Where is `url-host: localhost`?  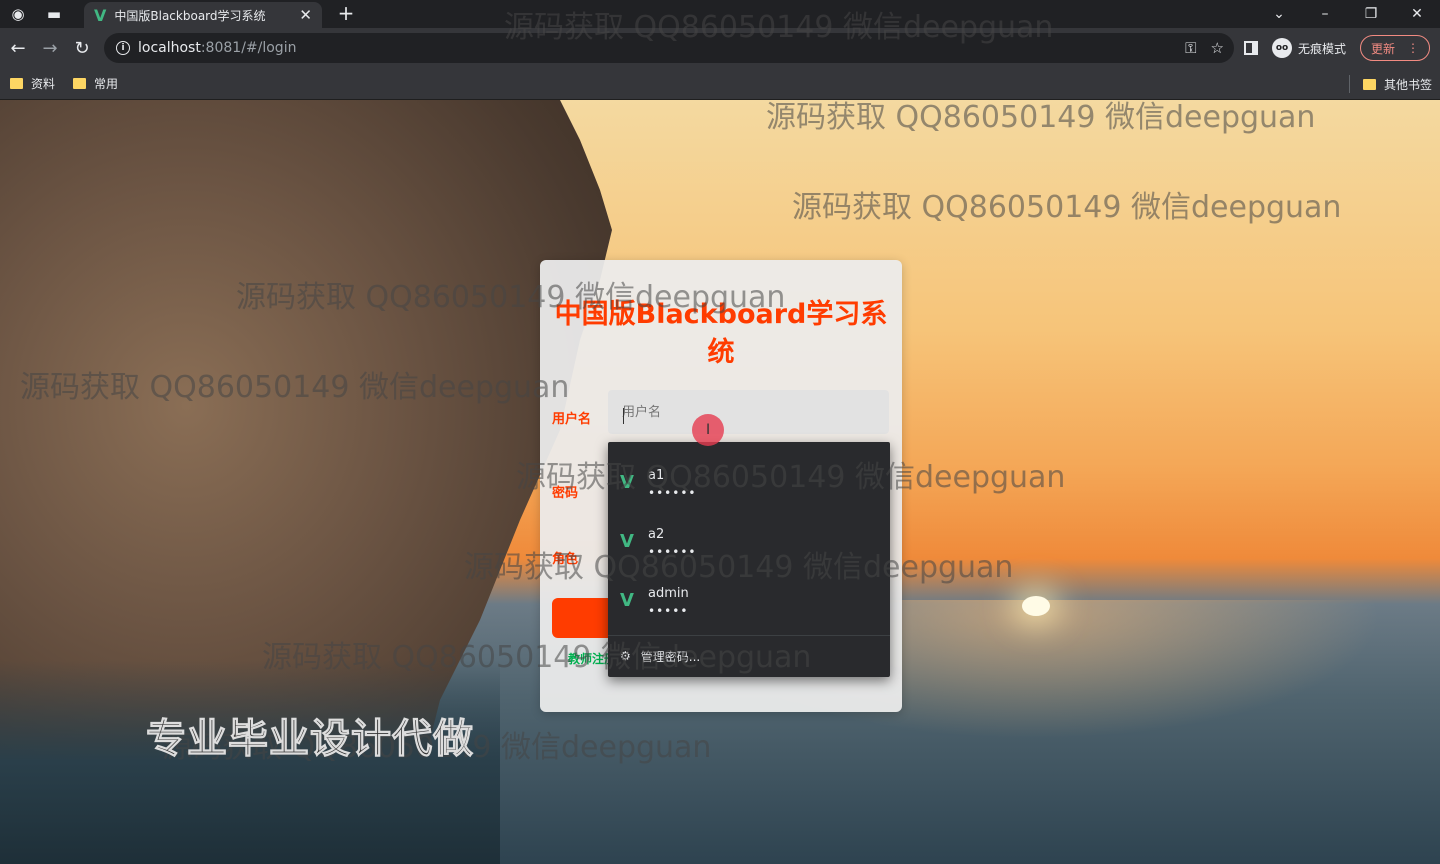 url-host: localhost is located at coordinates (169, 48).